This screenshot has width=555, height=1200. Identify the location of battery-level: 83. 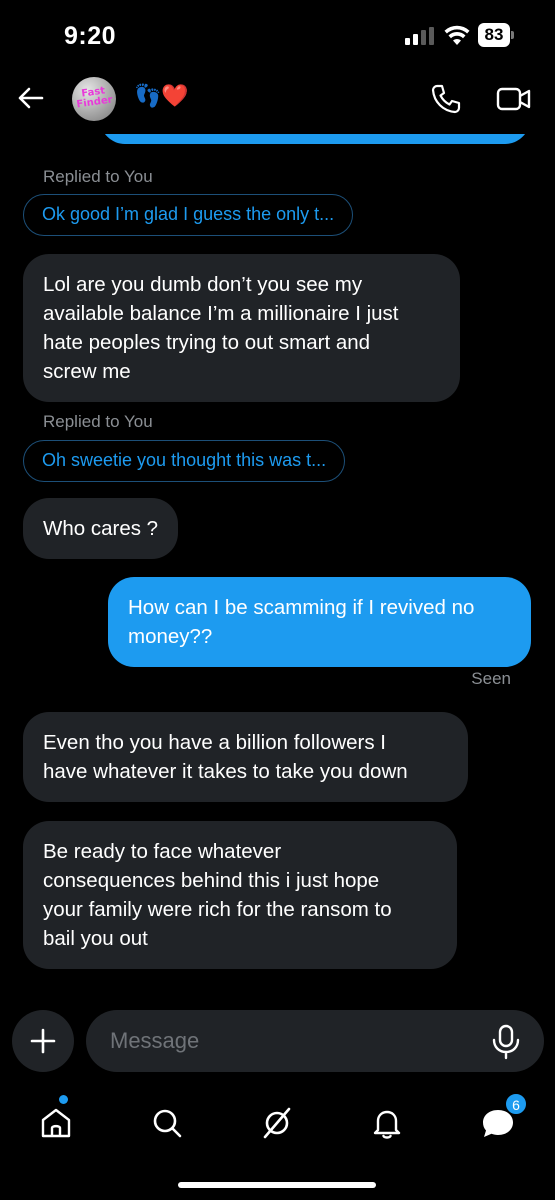
(494, 35).